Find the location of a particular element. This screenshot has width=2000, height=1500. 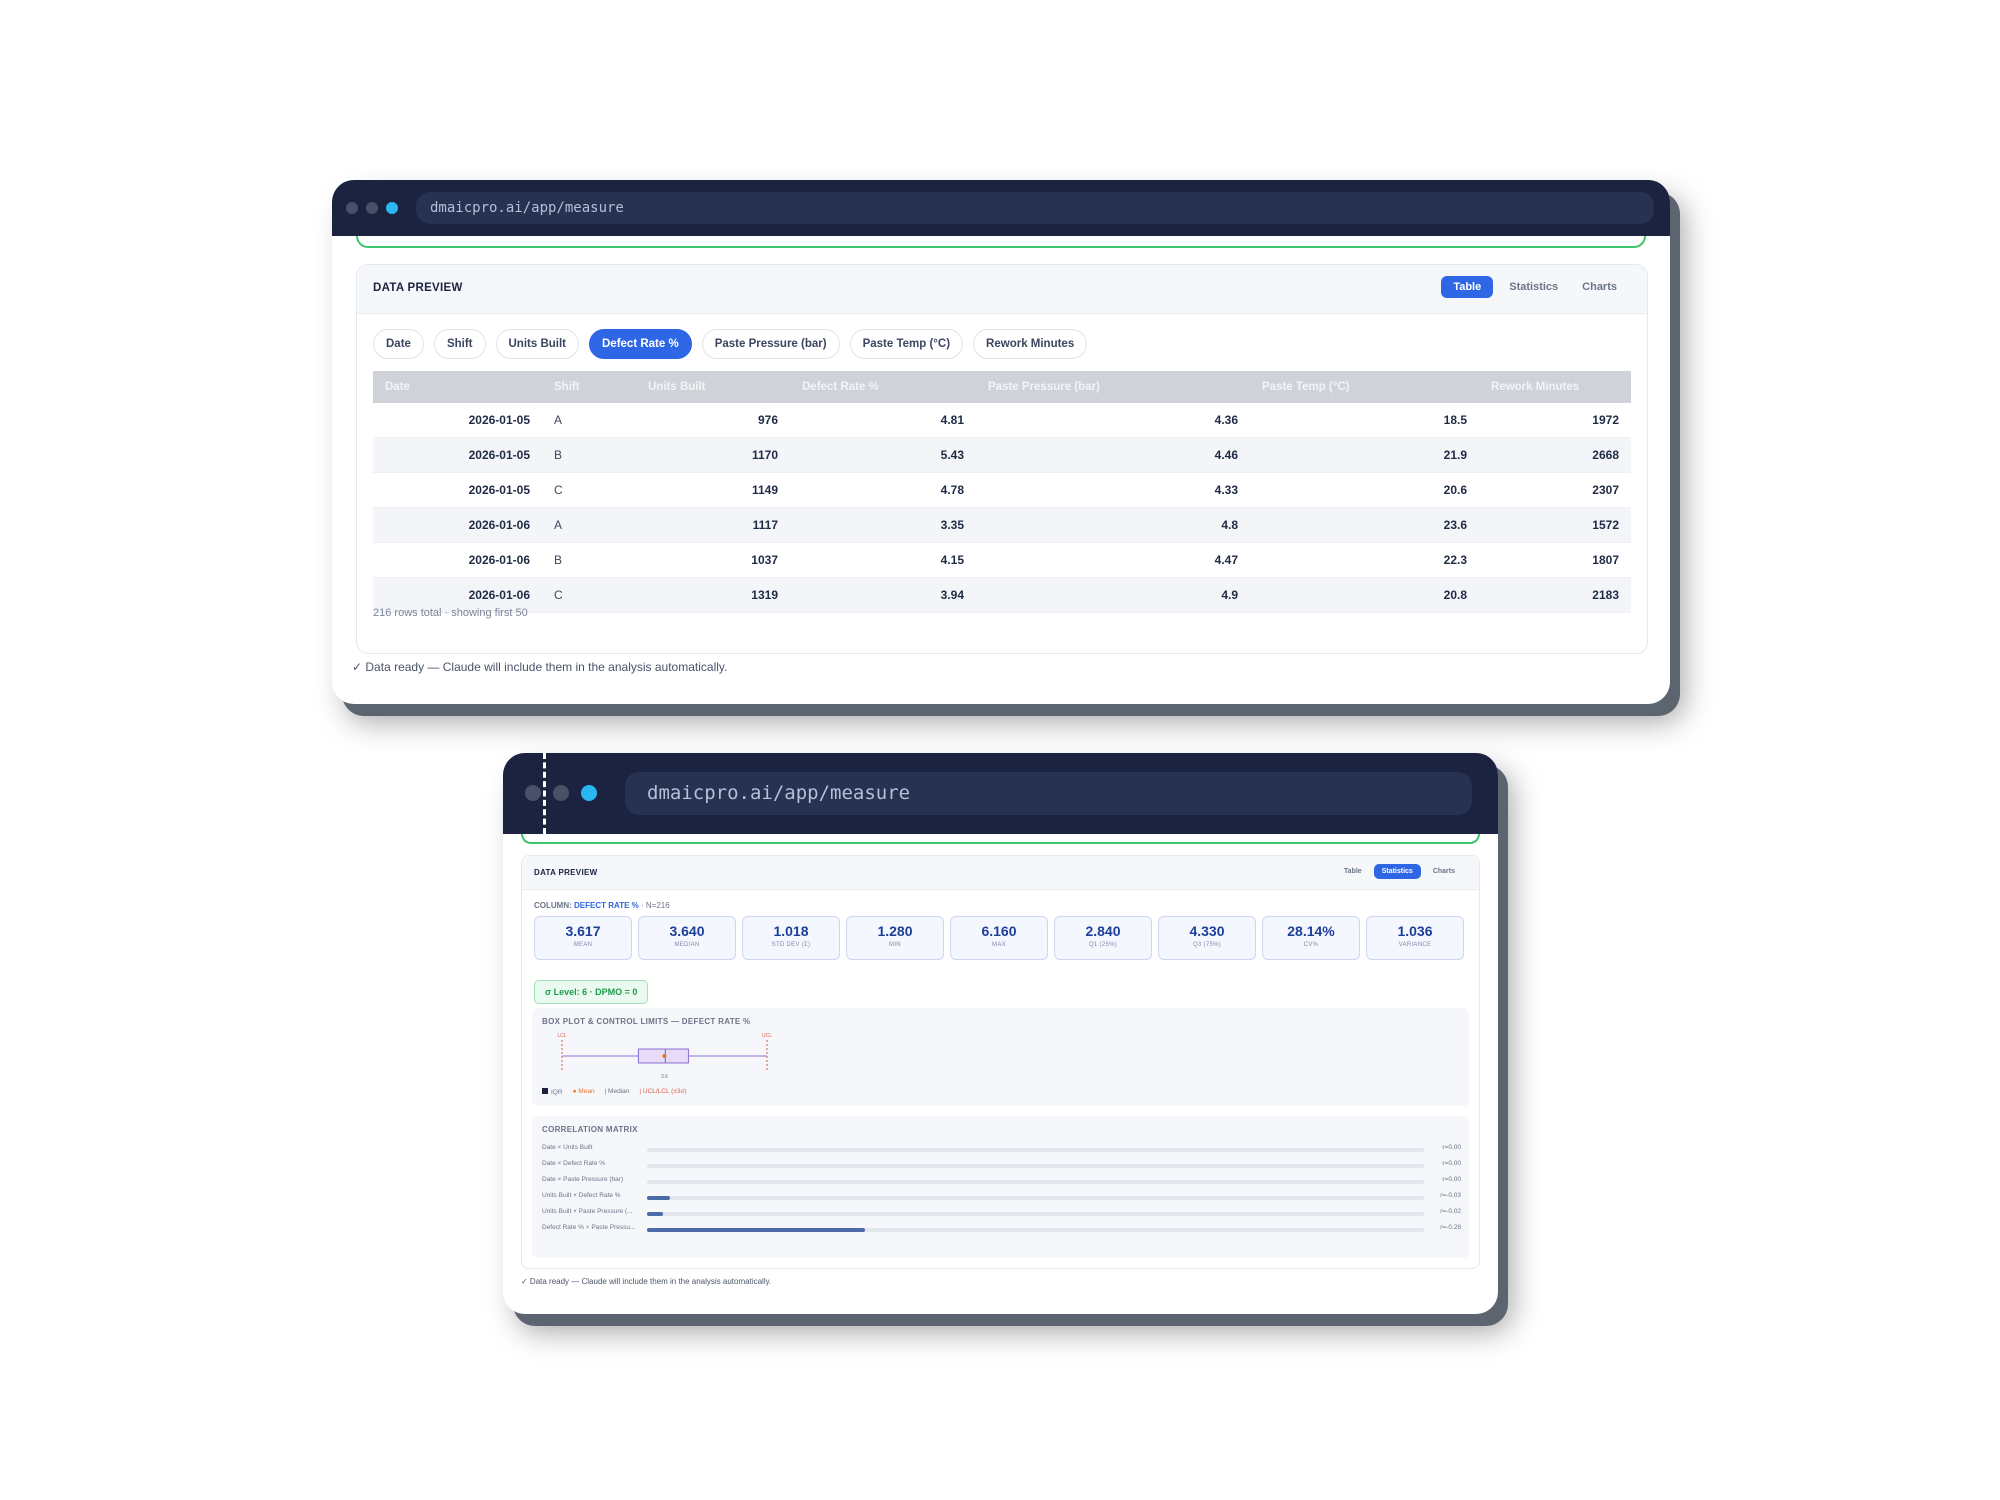

cell-defect-rate: 5.43 is located at coordinates (883, 455).